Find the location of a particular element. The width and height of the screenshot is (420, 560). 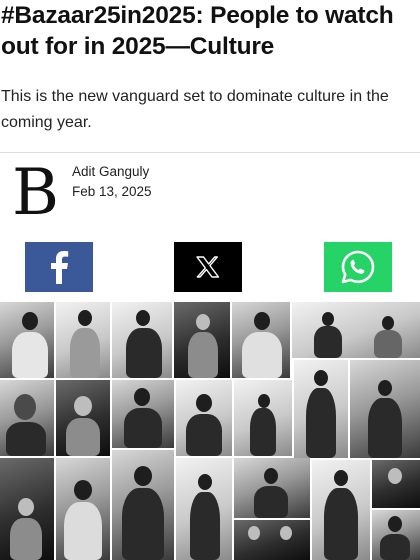

whatsapp-icon is located at coordinates (358, 267).